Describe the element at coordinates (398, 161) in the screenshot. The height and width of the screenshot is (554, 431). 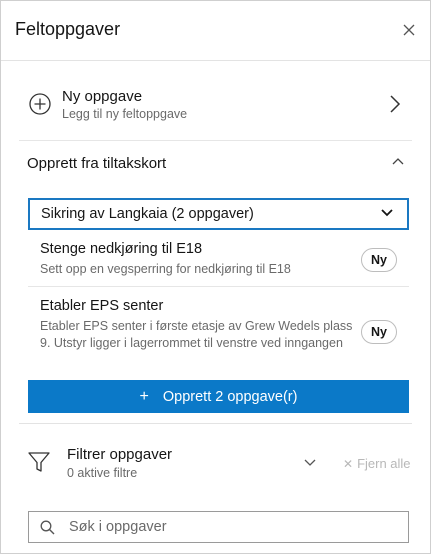
I see `chevron-up-icon` at that location.